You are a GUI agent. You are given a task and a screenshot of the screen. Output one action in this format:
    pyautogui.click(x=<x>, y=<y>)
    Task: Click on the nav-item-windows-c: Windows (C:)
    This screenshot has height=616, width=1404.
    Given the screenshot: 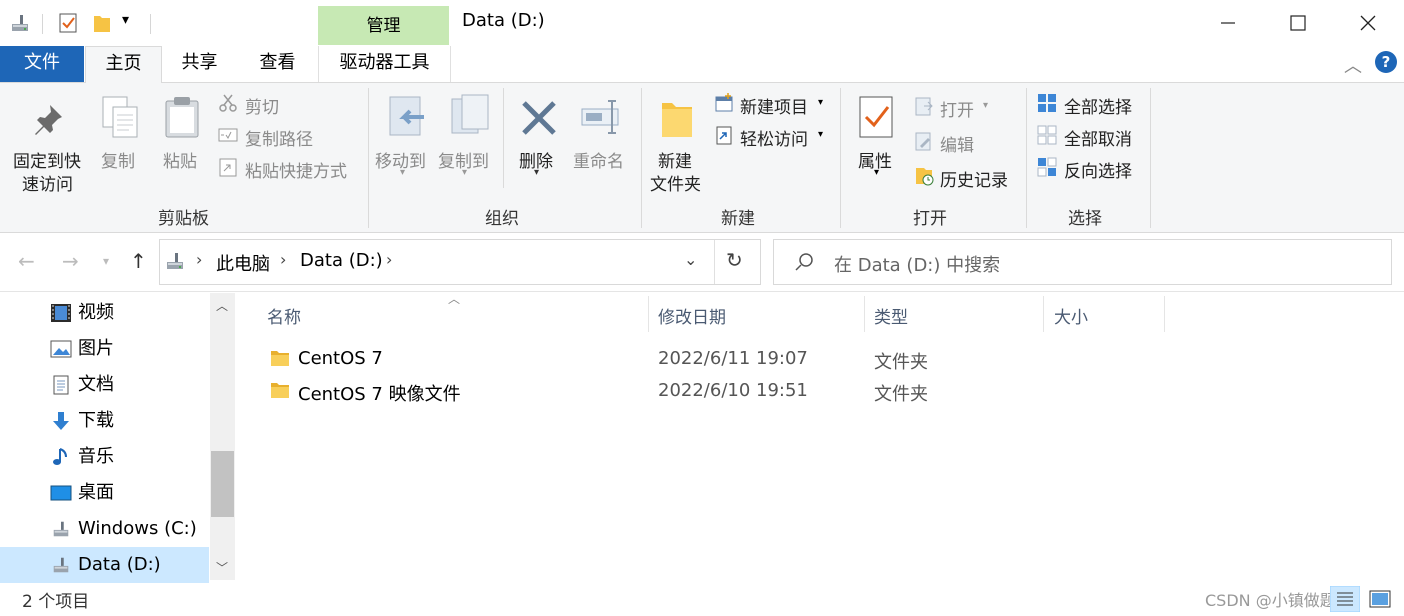 What is the action you would take?
    pyautogui.click(x=104, y=529)
    